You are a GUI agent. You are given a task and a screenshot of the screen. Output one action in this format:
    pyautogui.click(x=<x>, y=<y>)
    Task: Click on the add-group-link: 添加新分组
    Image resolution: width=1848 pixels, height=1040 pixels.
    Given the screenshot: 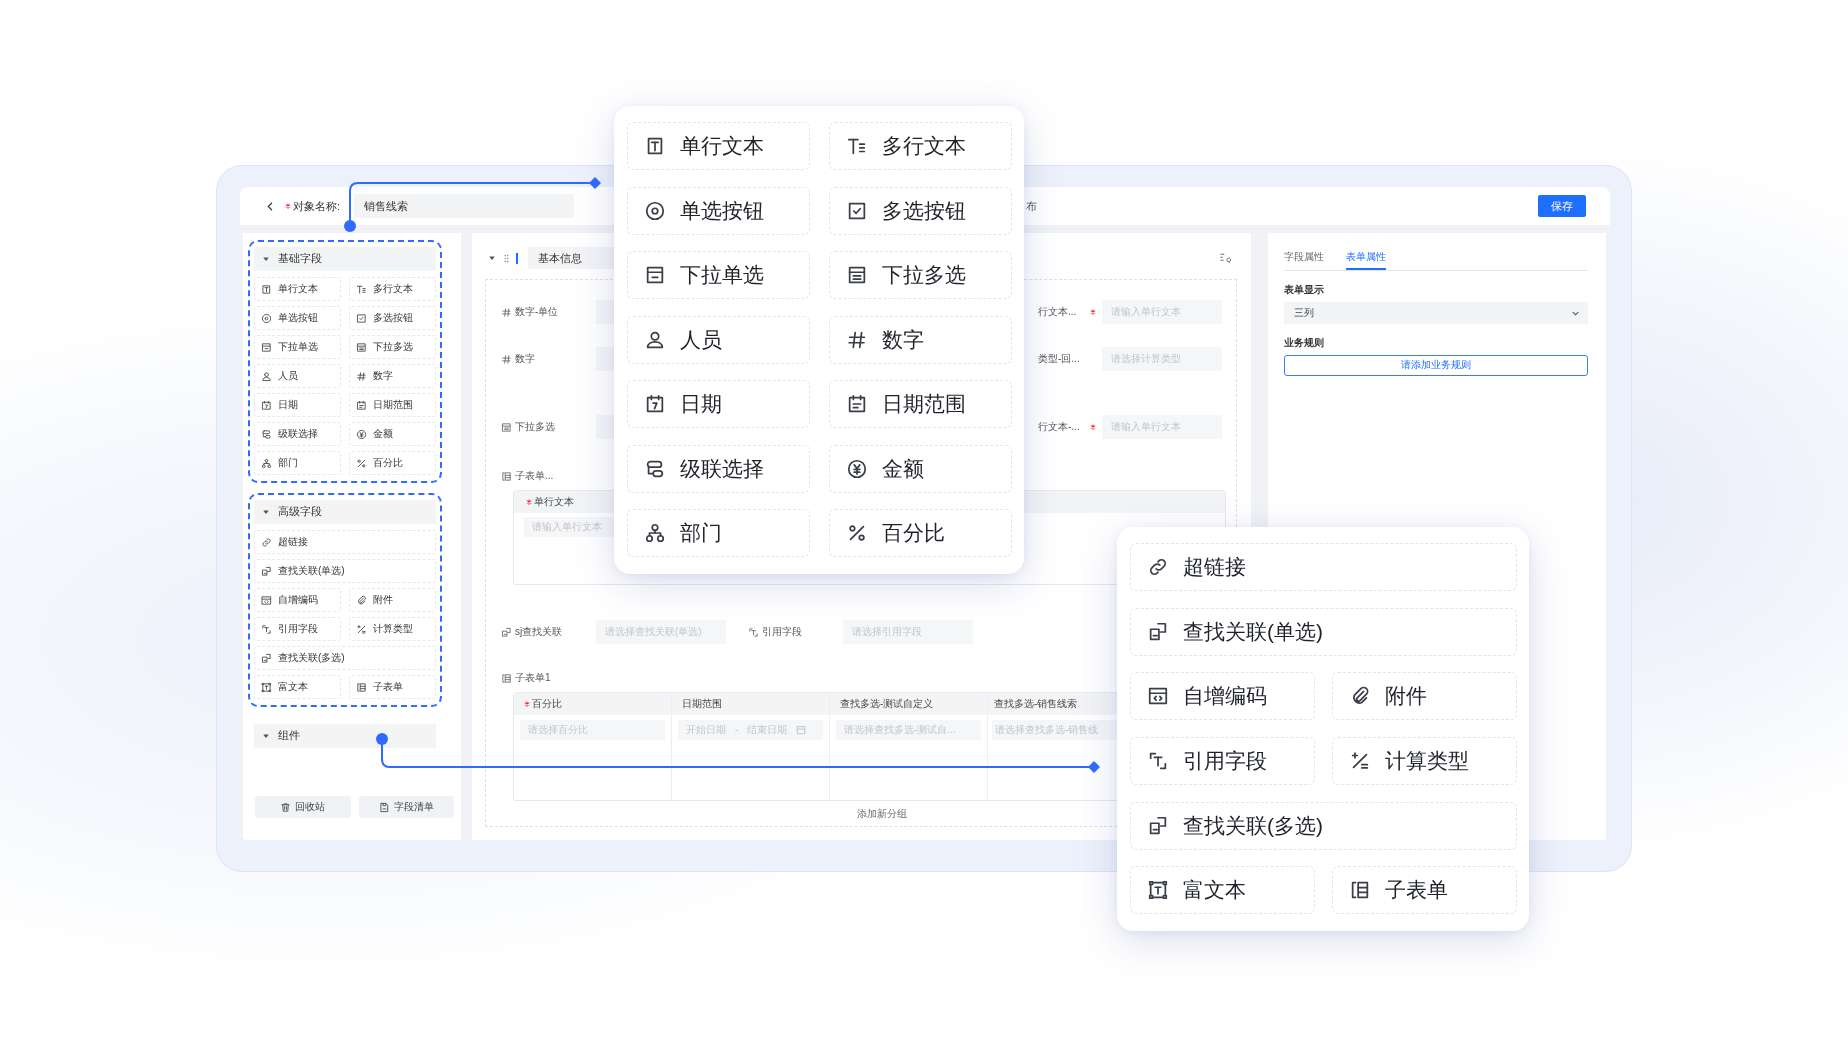 What is the action you would take?
    pyautogui.click(x=861, y=814)
    